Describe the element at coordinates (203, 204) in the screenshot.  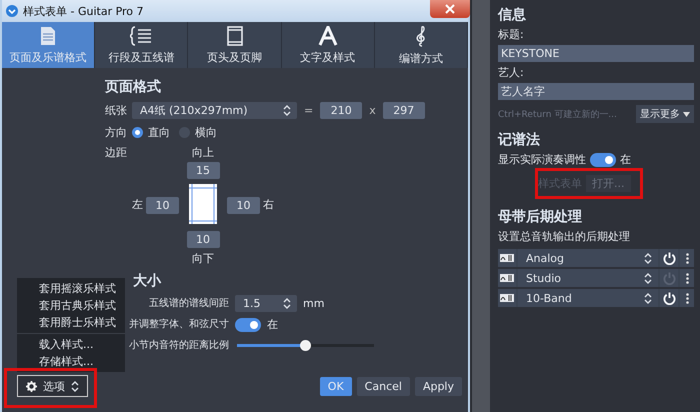
I see `page-preview-drawing` at that location.